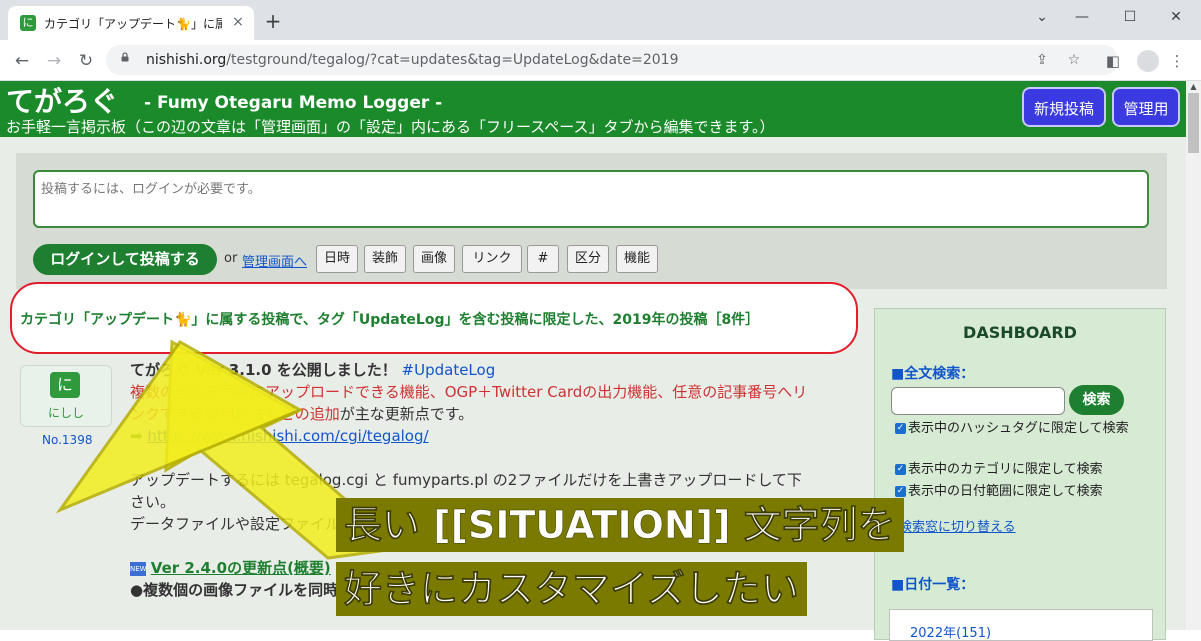 The width and height of the screenshot is (1201, 641). Describe the element at coordinates (978, 401) in the screenshot. I see `search-input` at that location.